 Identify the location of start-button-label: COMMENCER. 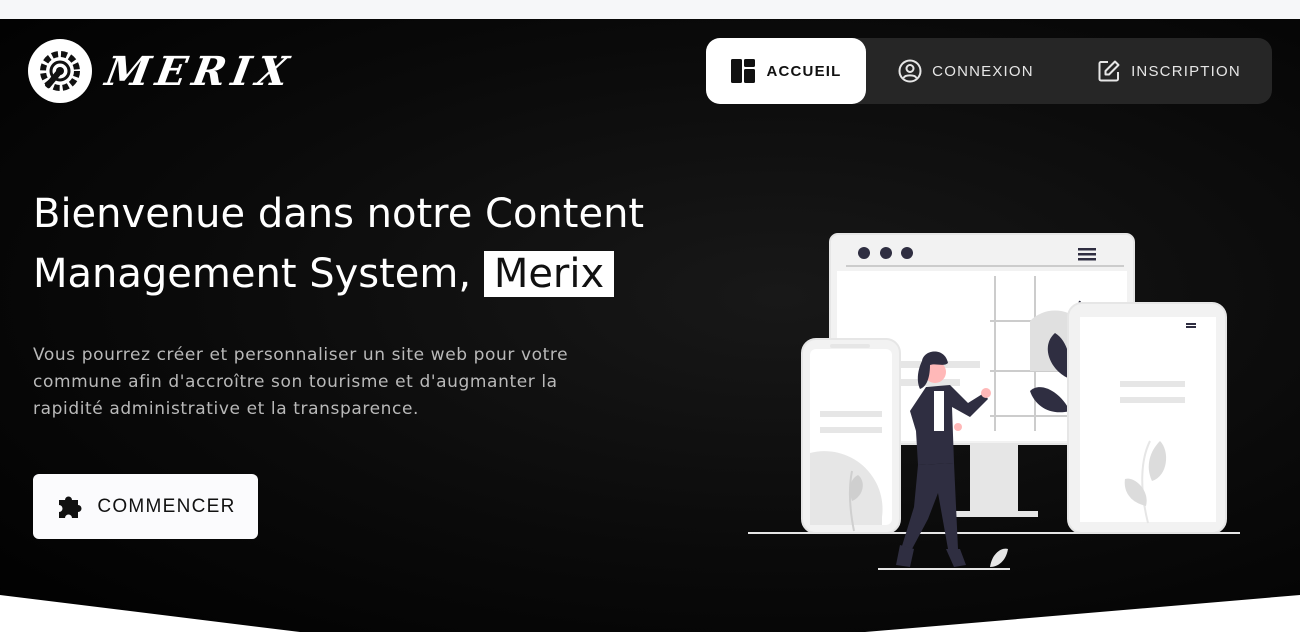
(166, 506).